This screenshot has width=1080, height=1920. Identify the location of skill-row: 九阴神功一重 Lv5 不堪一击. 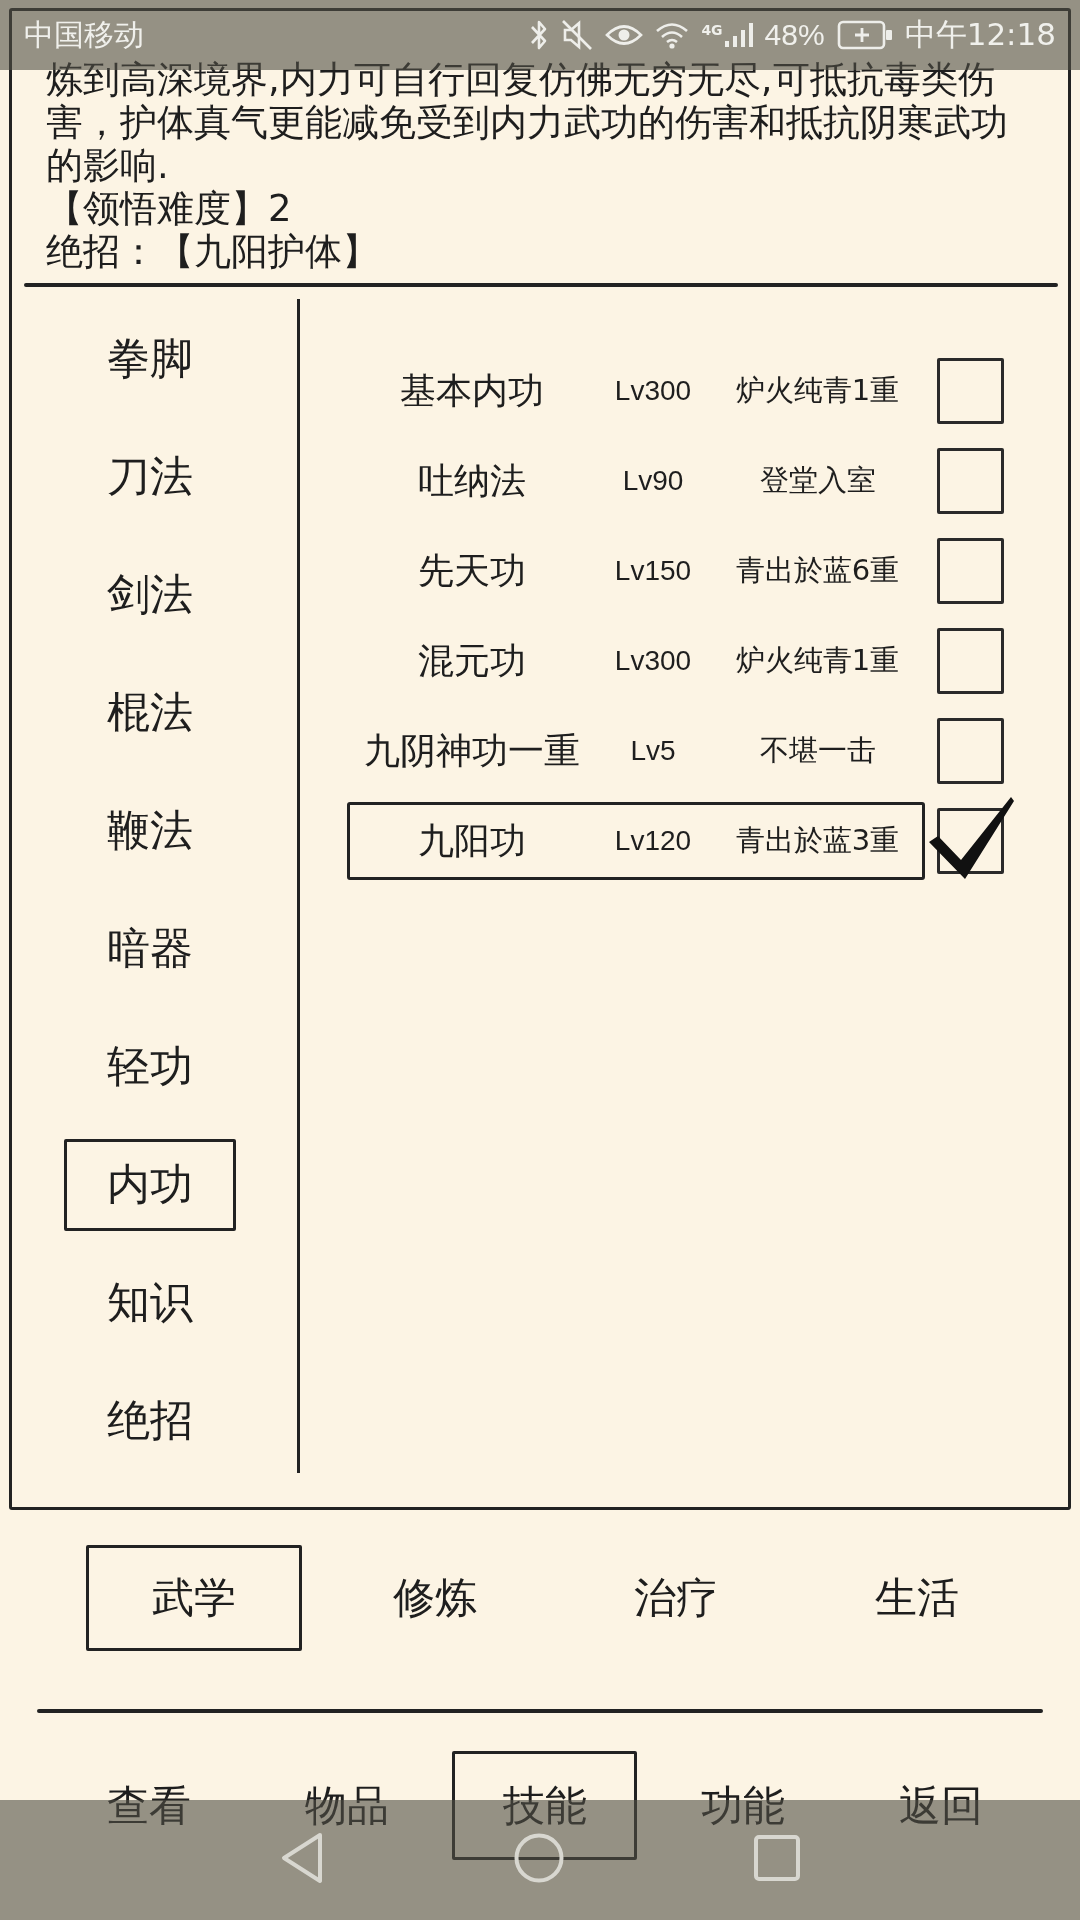
(636, 751).